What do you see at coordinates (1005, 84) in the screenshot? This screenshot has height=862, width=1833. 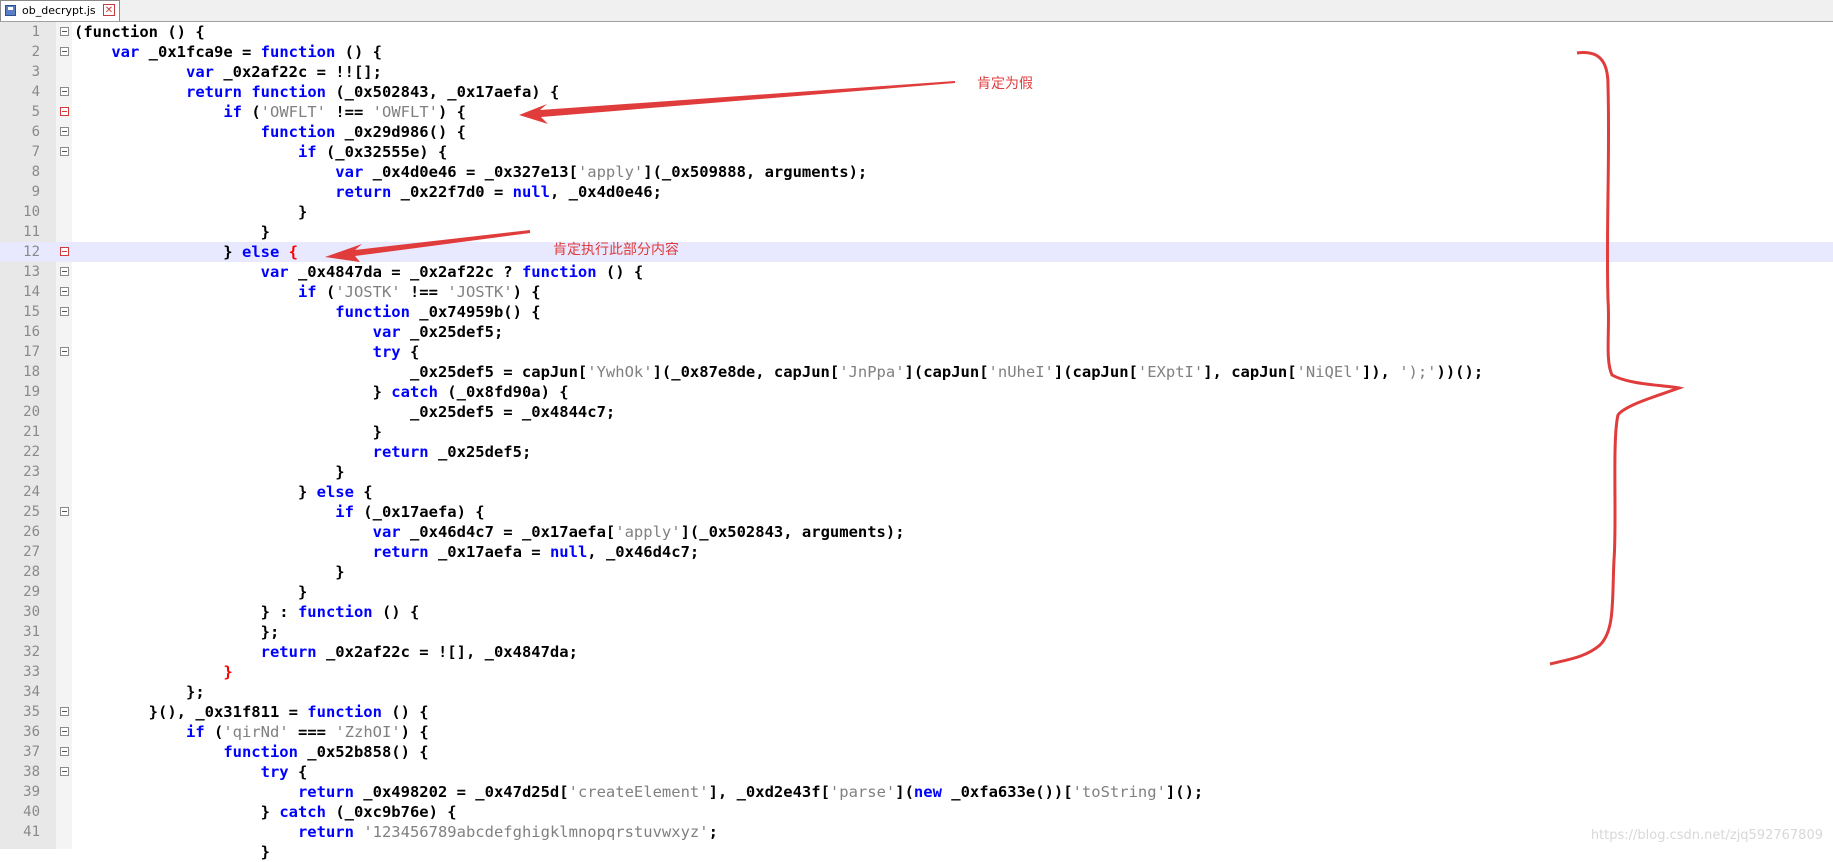 I see `annotation-note-1: 肯定为假` at bounding box center [1005, 84].